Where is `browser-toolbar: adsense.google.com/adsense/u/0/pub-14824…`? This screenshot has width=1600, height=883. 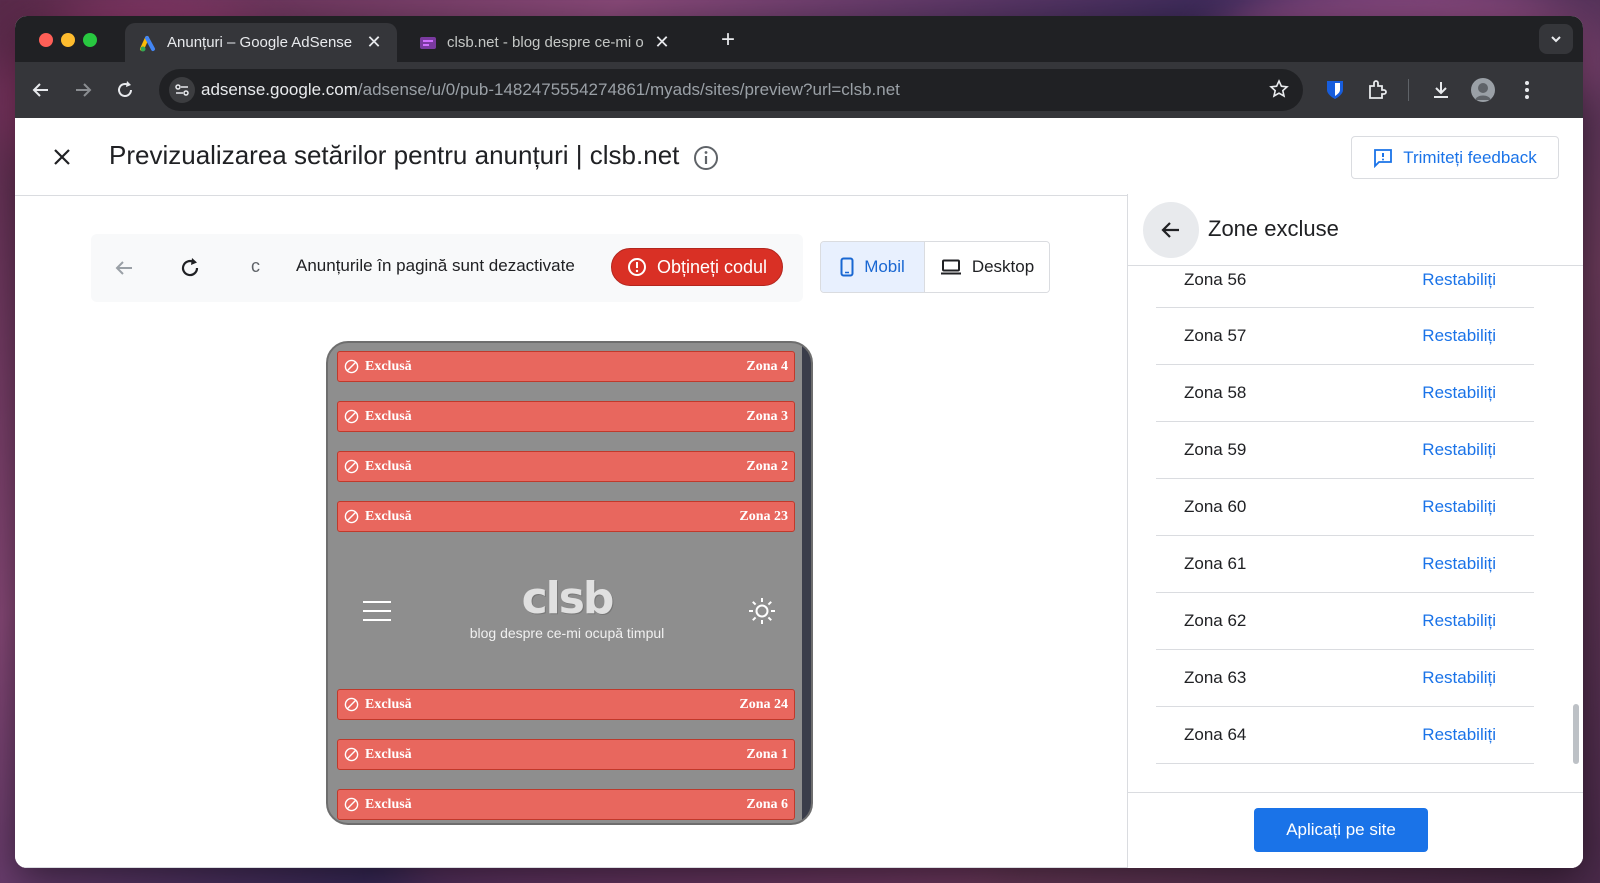 browser-toolbar: adsense.google.com/adsense/u/0/pub-14824… is located at coordinates (799, 90).